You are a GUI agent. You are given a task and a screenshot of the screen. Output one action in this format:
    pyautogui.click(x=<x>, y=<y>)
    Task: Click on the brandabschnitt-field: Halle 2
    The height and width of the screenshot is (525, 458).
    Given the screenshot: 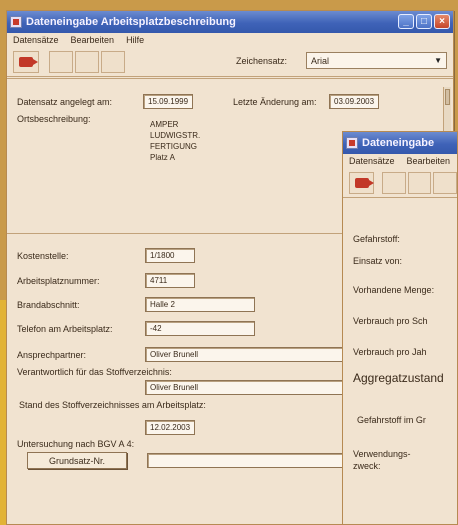 What is the action you would take?
    pyautogui.click(x=200, y=304)
    